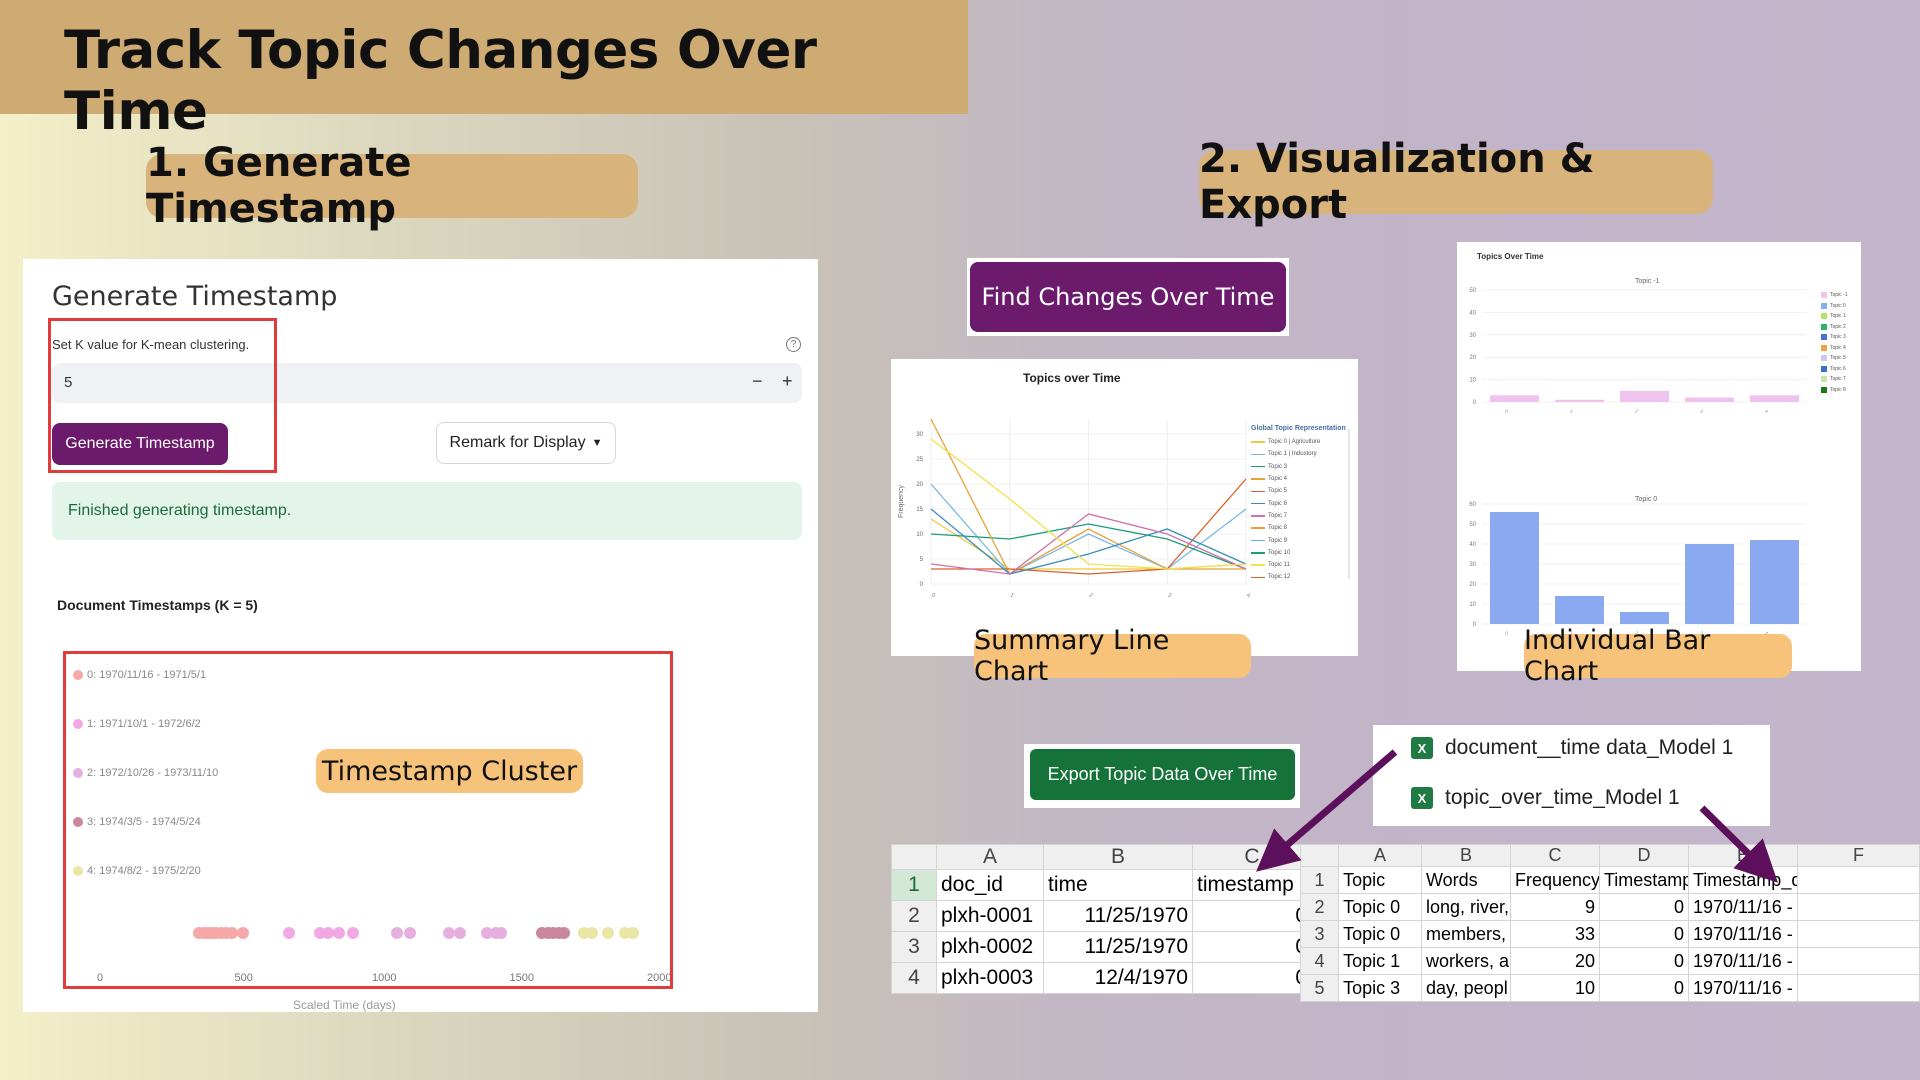 The width and height of the screenshot is (1920, 1080). What do you see at coordinates (1834, 369) in the screenshot?
I see `bar-legend-item: Topic 6` at bounding box center [1834, 369].